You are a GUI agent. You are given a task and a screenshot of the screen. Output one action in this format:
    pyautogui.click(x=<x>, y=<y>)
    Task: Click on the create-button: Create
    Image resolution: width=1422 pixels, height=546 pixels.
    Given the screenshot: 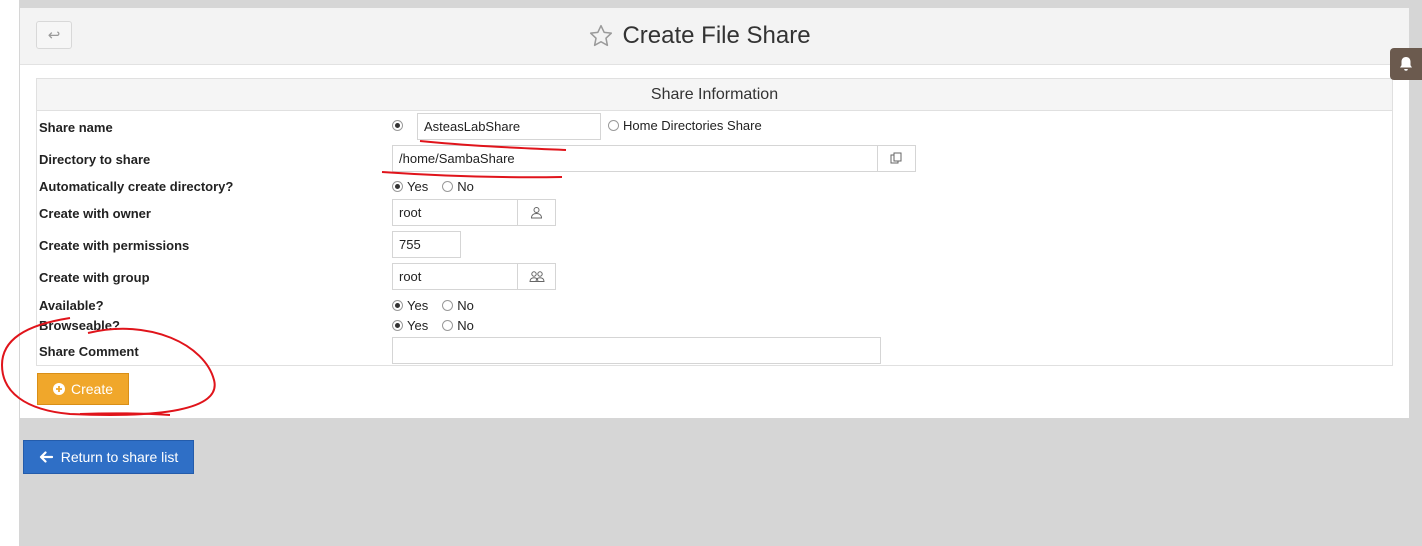 What is the action you would take?
    pyautogui.click(x=83, y=389)
    